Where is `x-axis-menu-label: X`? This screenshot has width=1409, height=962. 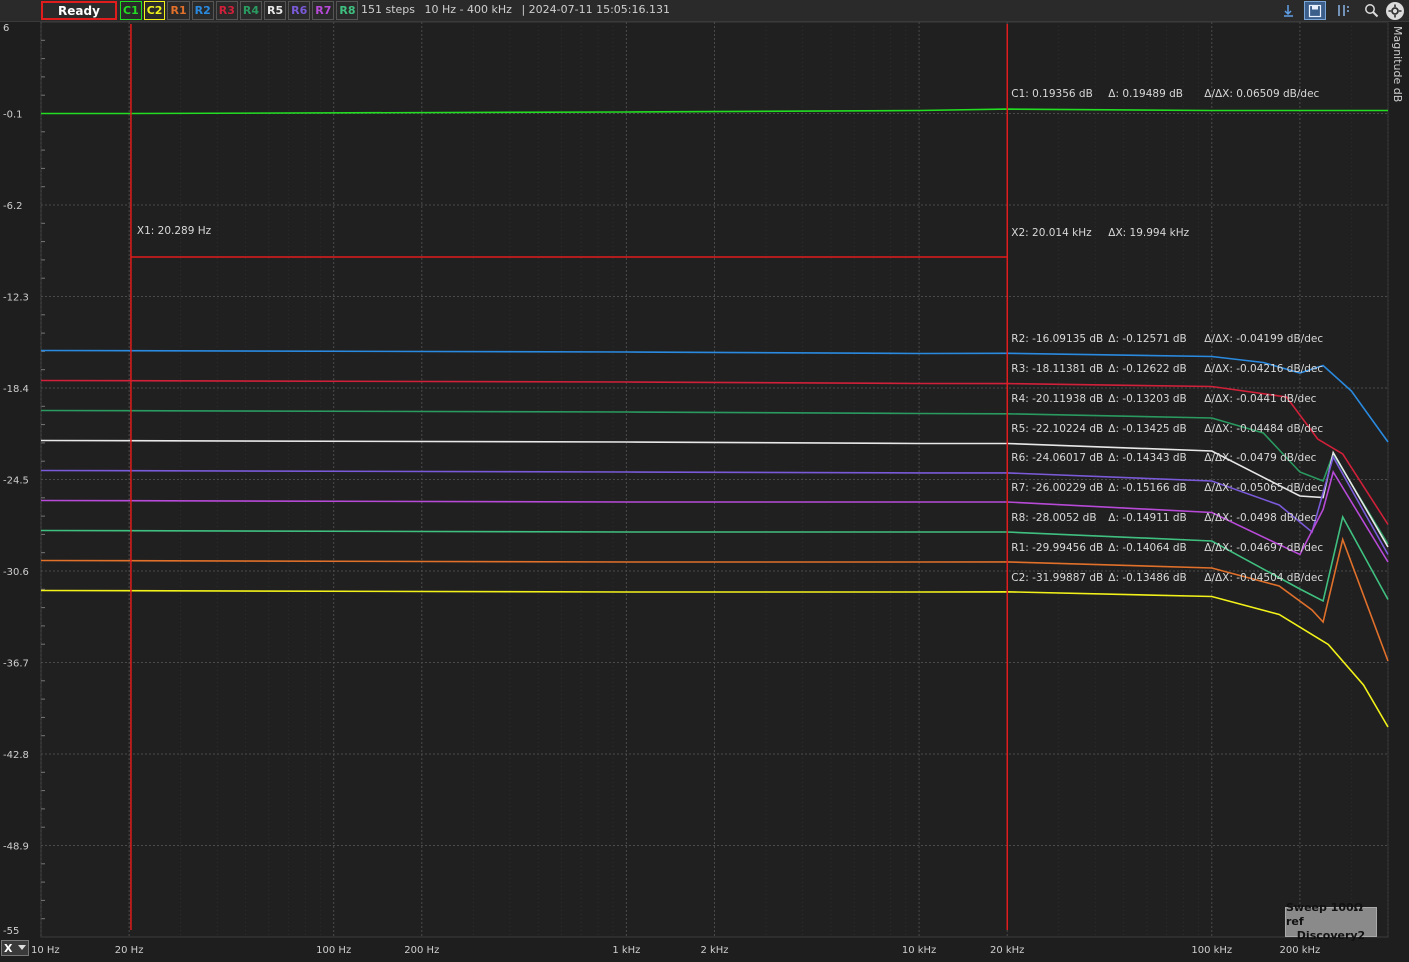 x-axis-menu-label: X is located at coordinates (8, 948).